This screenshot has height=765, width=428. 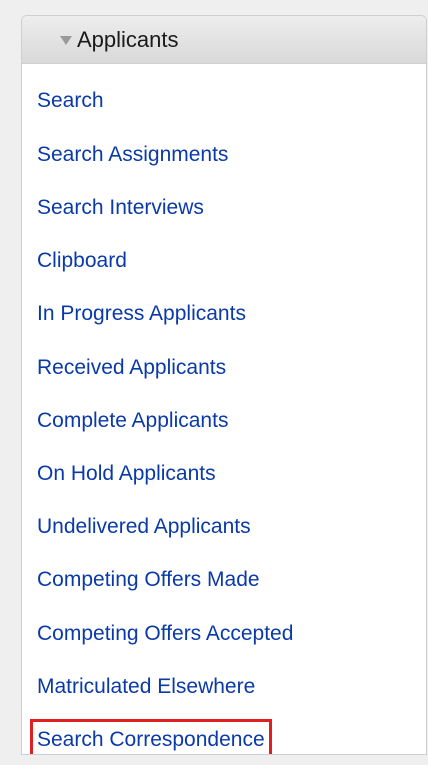 What do you see at coordinates (132, 155) in the screenshot?
I see `link-search-assignments: Search Assignments` at bounding box center [132, 155].